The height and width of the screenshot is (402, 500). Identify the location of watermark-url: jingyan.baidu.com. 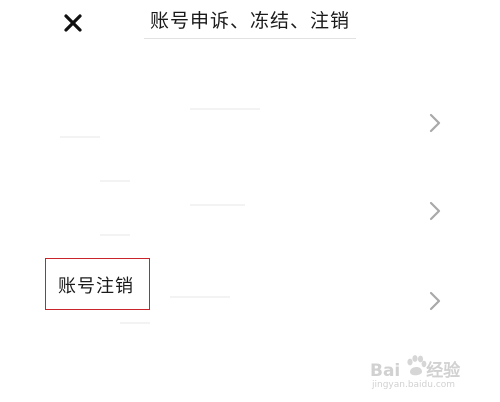
(414, 385).